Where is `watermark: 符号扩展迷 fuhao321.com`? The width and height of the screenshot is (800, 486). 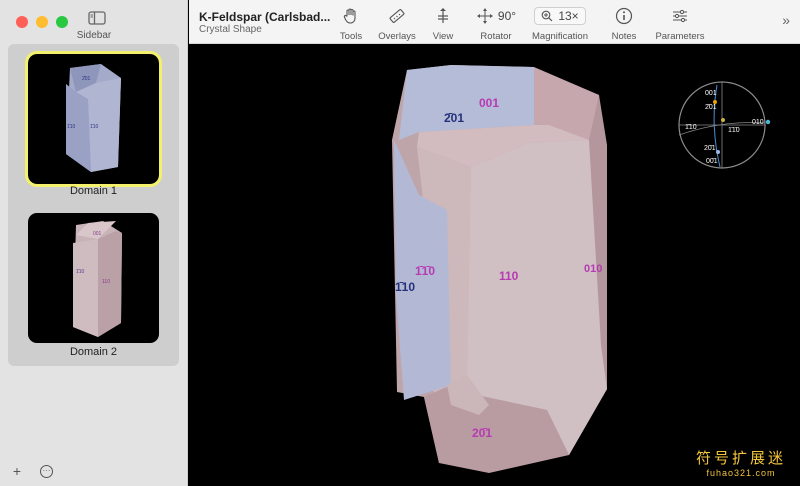
watermark: 符号扩展迷 fuhao321.com is located at coordinates (741, 462).